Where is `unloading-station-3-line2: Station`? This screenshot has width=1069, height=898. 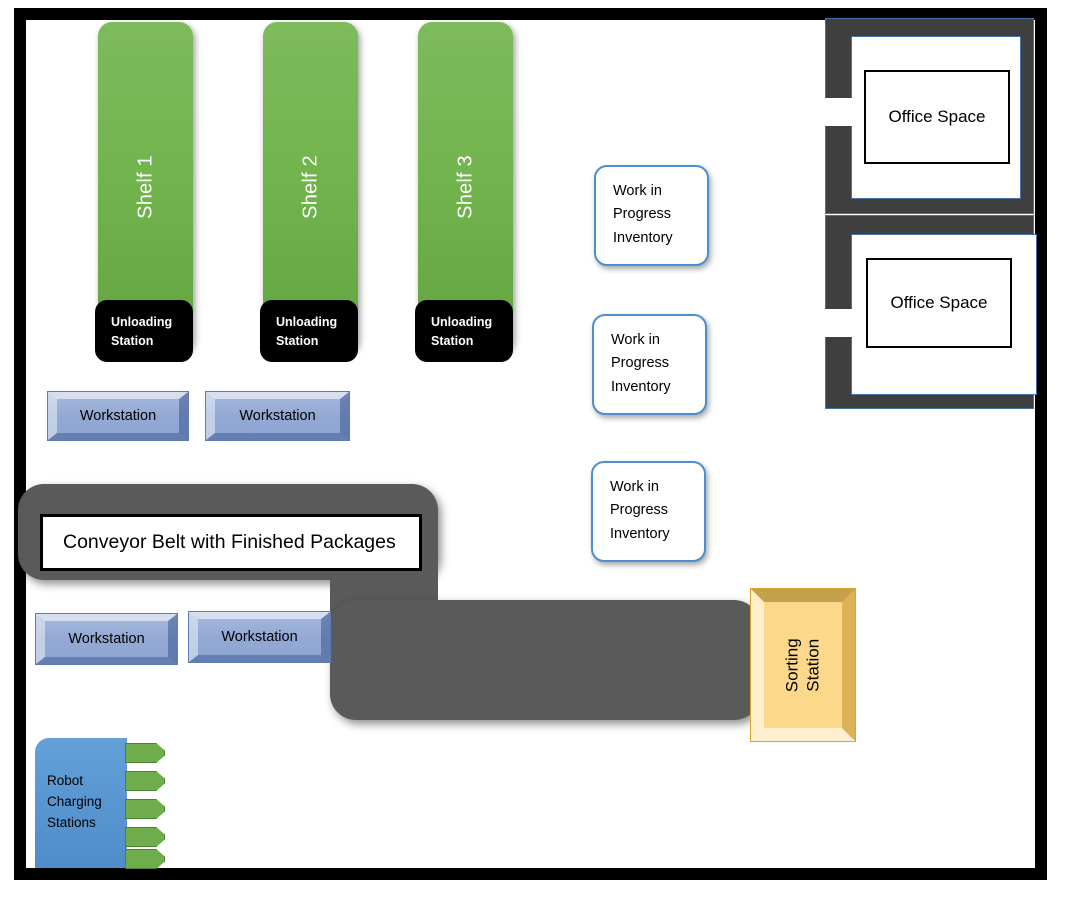 unloading-station-3-line2: Station is located at coordinates (452, 341).